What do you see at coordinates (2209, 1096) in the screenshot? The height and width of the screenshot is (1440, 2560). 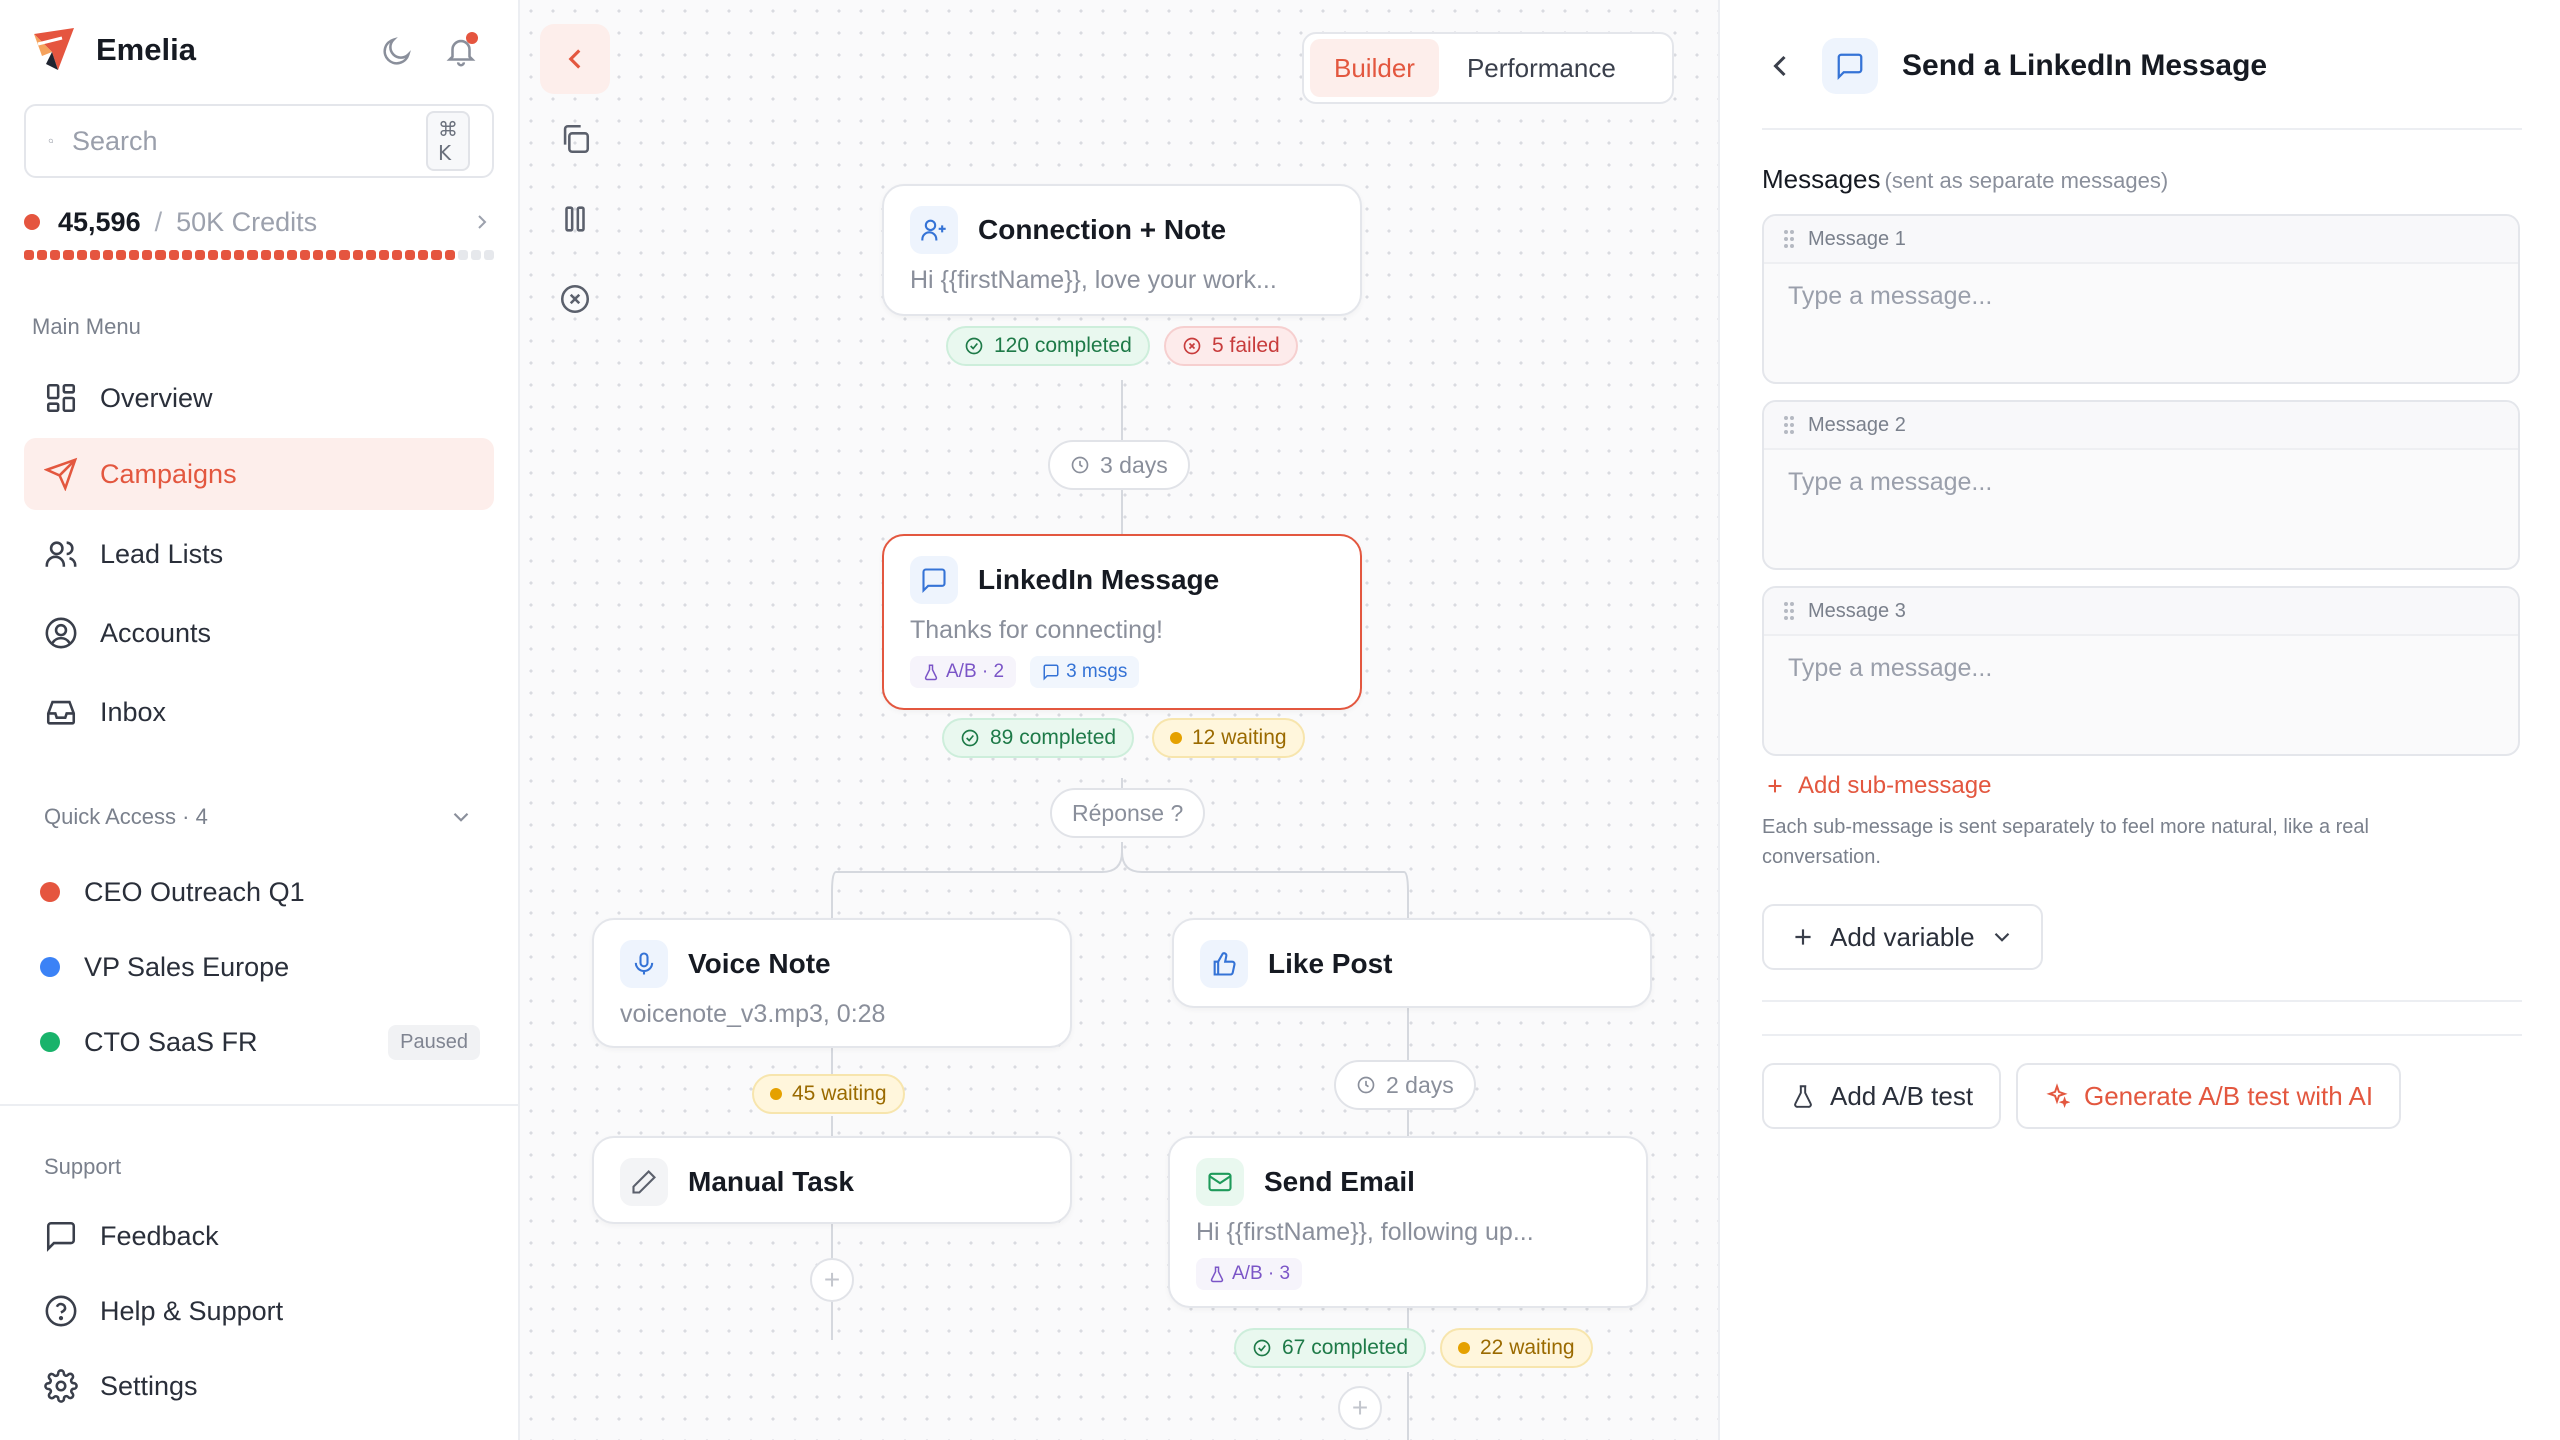 I see `generate-ab-test-button: Generate A/B test with AI` at bounding box center [2209, 1096].